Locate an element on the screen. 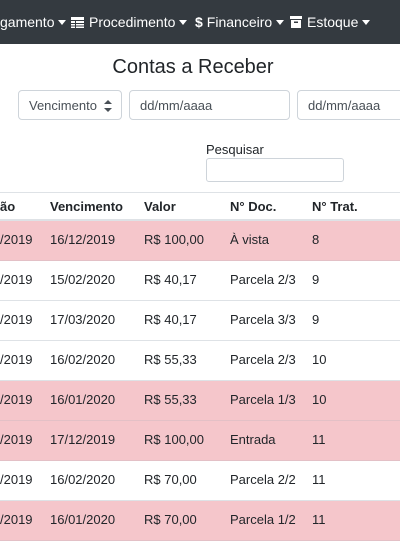 The width and height of the screenshot is (400, 541). header-valor: Valor is located at coordinates (160, 206).